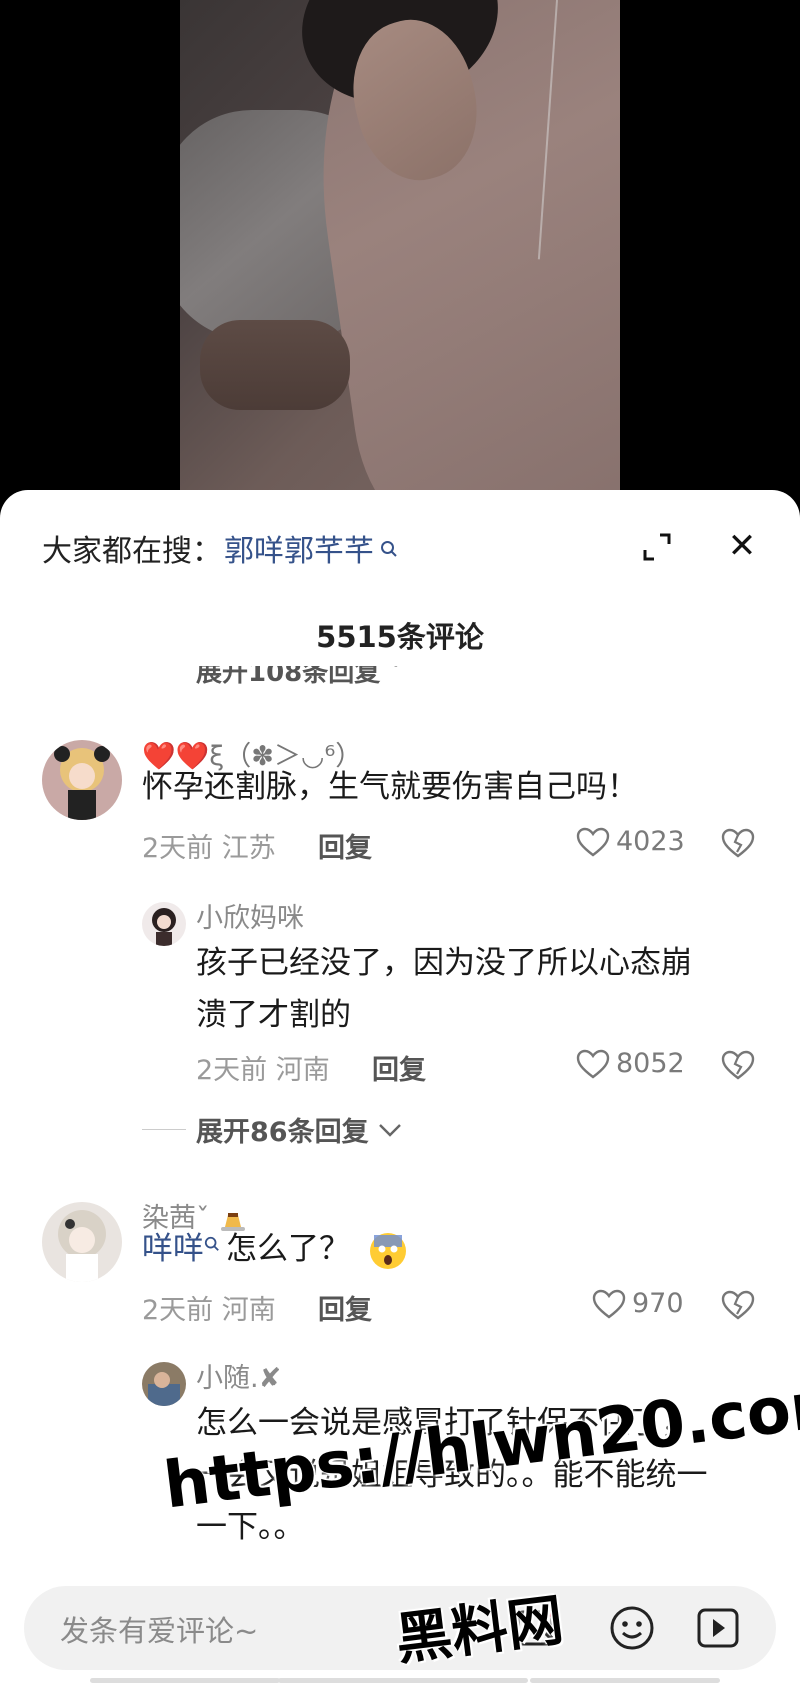  I want to click on trending-search: 大家都在搜： 郭咩郭芊芊, so click(220, 548).